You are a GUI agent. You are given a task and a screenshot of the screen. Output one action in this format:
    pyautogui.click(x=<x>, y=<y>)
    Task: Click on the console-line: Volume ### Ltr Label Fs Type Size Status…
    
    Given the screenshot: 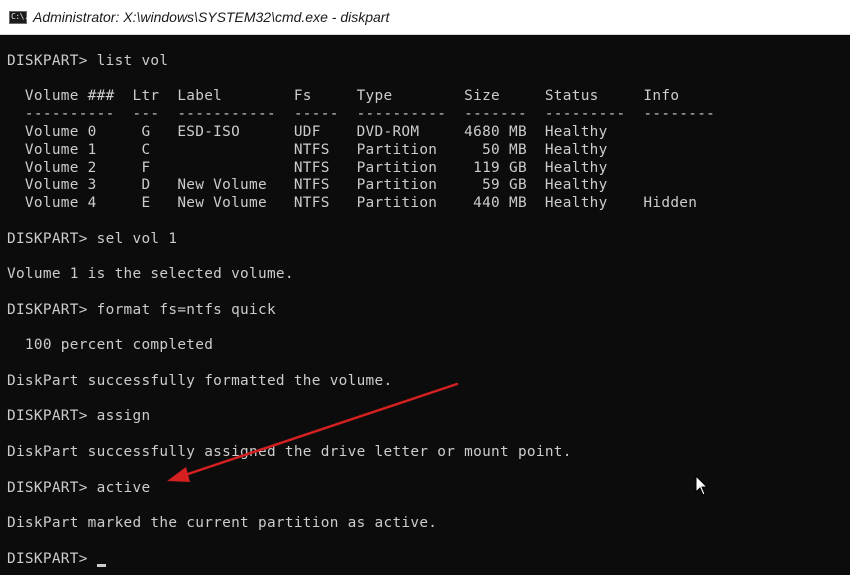 What is the action you would take?
    pyautogui.click(x=343, y=96)
    